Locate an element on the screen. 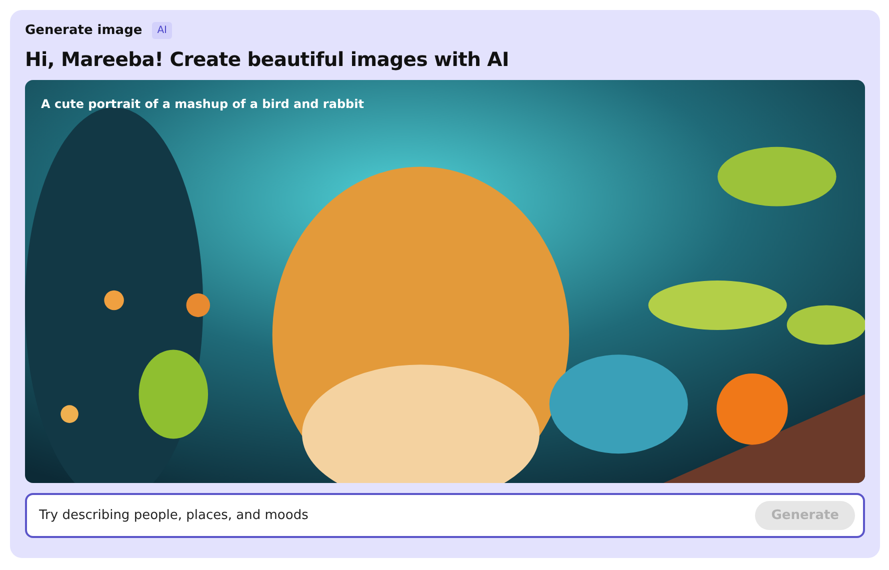 This screenshot has height=570, width=889. ai-badge: AI is located at coordinates (162, 30).